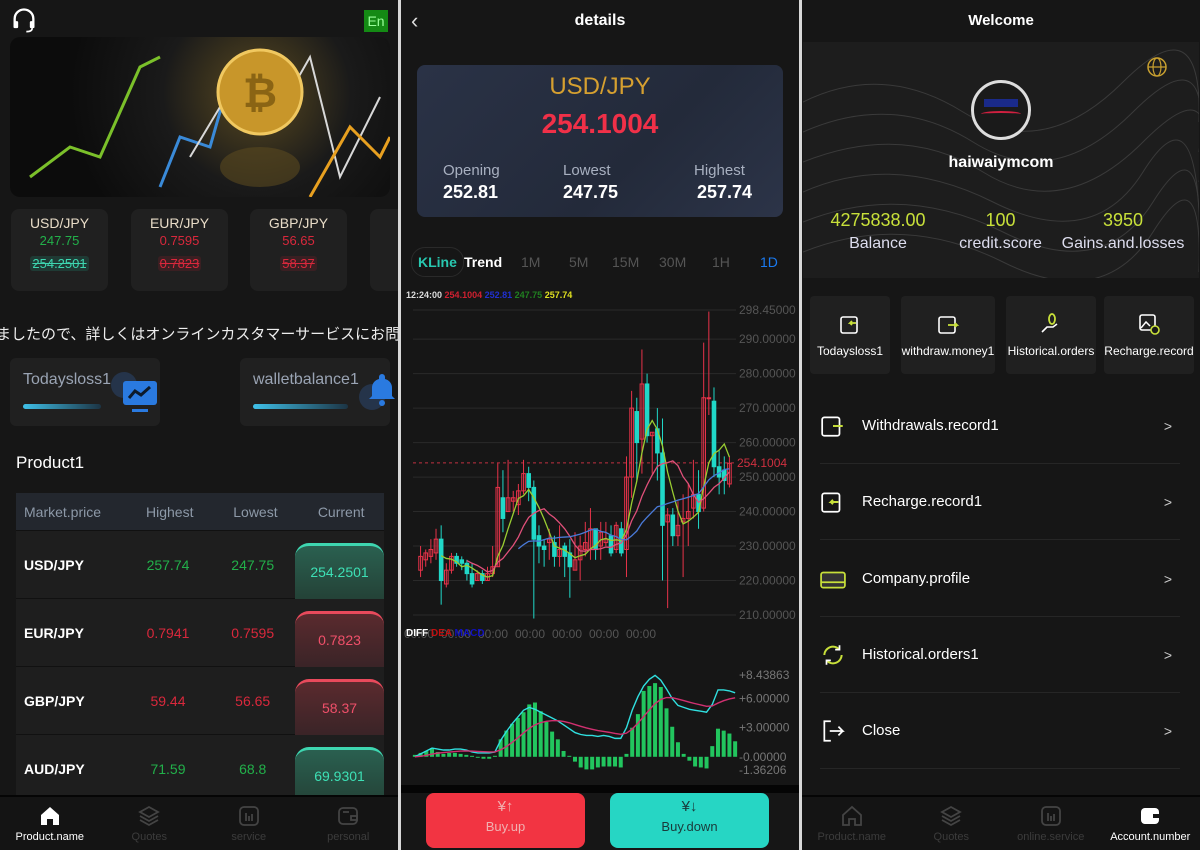 The height and width of the screenshot is (850, 1200). Describe the element at coordinates (317, 392) in the screenshot. I see `wallet-balance-card: walletbalance1` at that location.